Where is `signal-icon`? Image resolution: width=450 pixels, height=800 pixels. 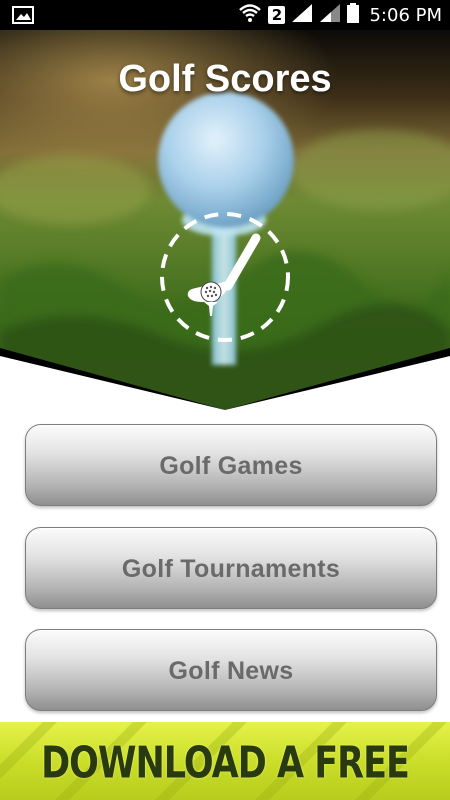
signal-icon is located at coordinates (302, 15).